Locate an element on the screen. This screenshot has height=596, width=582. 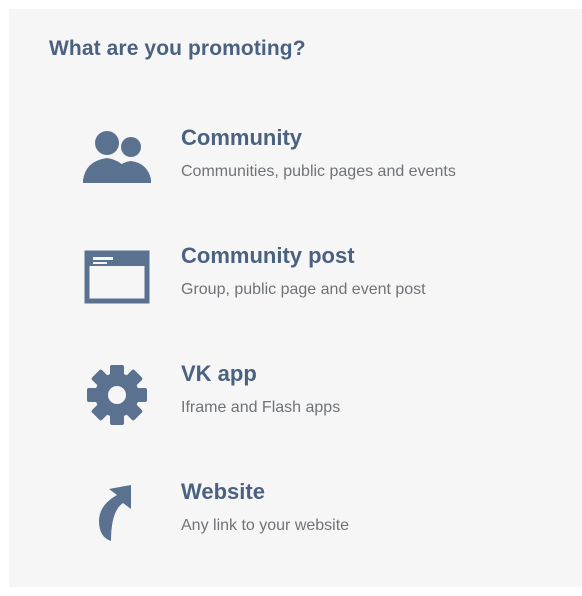
external-link-arrow-icon is located at coordinates (117, 512).